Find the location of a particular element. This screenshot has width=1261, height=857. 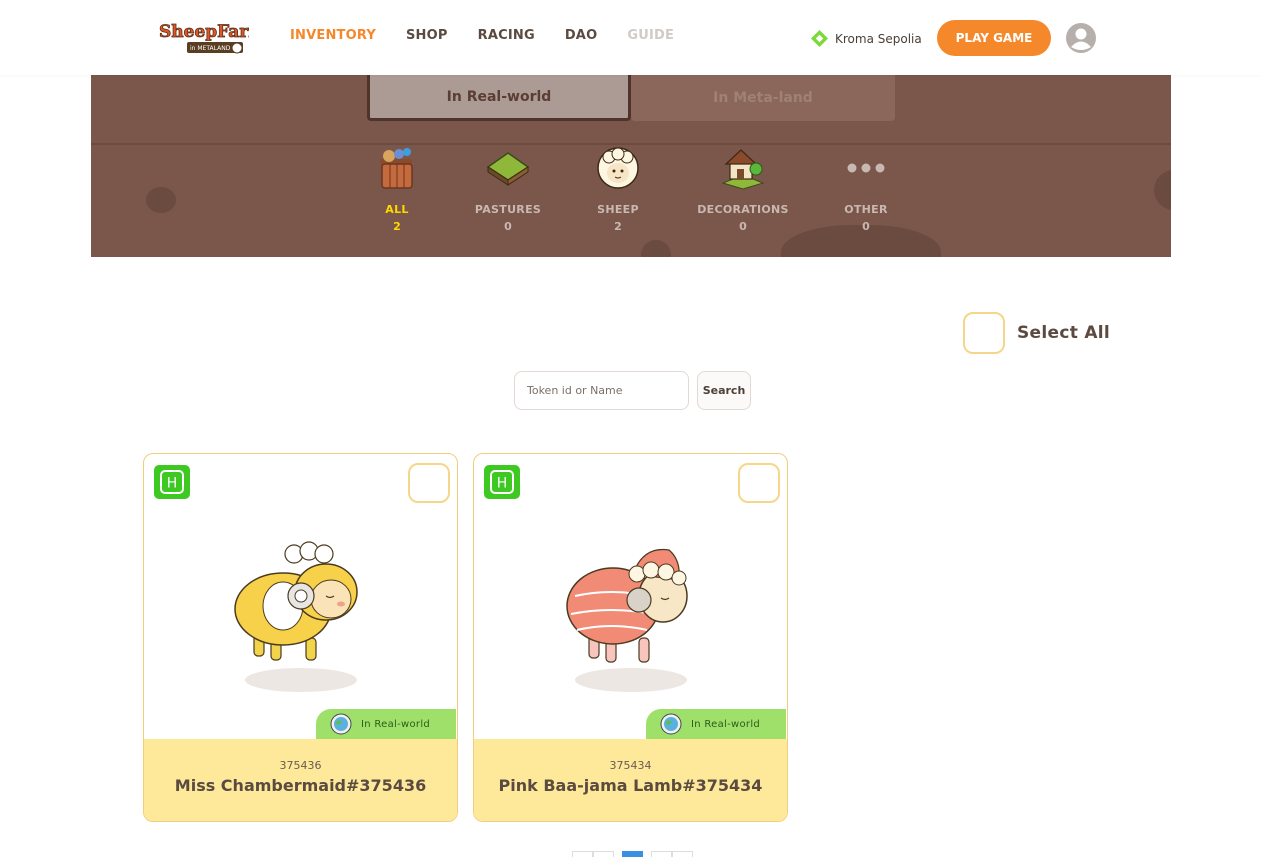

network-label: Kroma Sepolia is located at coordinates (878, 38).